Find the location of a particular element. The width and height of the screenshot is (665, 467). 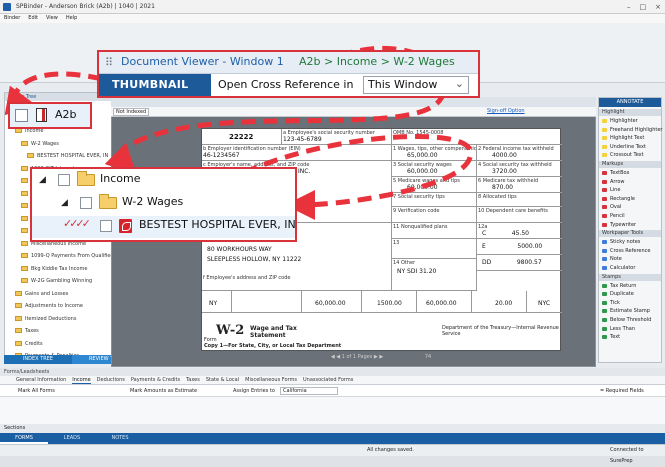

annotate-tool: TextBox is located at coordinates (630, 173).